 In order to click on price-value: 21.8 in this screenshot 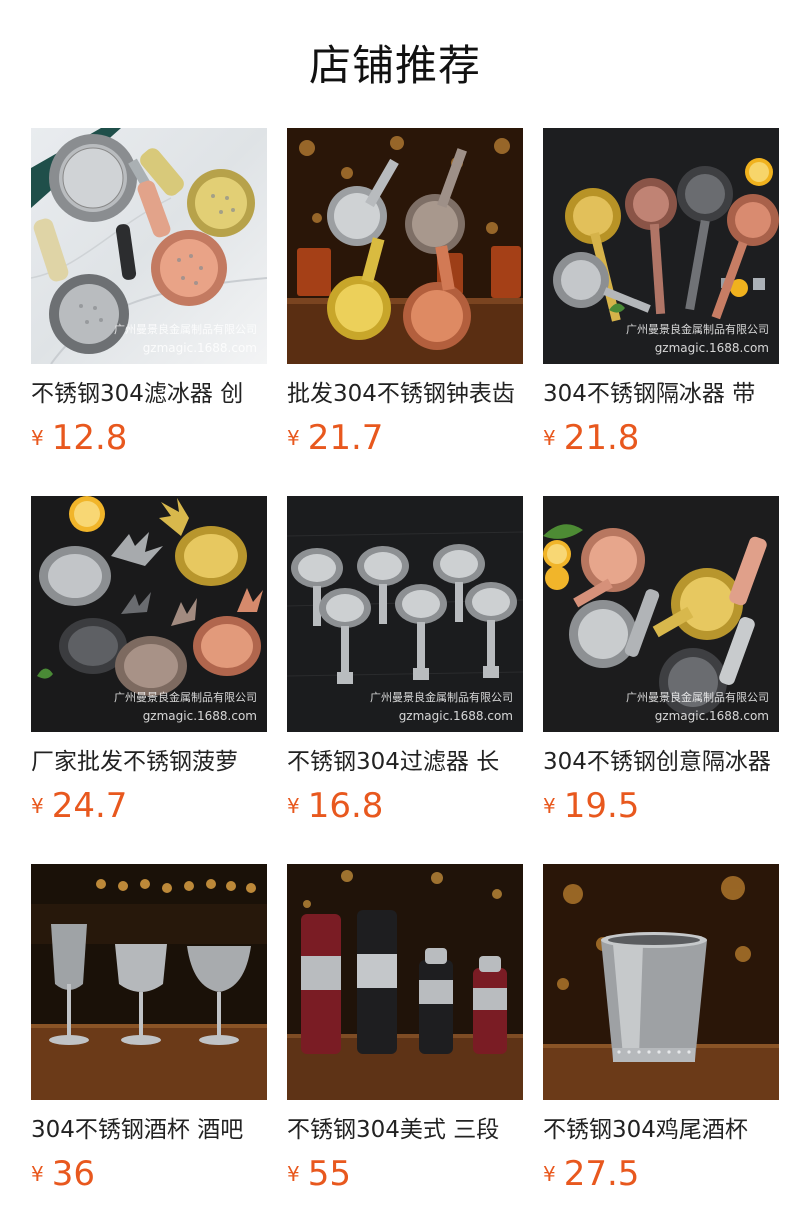, I will do `click(601, 438)`.